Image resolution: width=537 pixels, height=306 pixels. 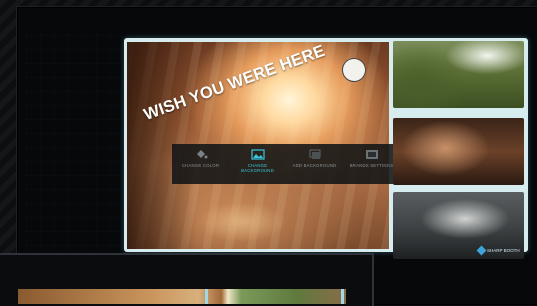 I want to click on photo-frame-icon, so click(x=371, y=154).